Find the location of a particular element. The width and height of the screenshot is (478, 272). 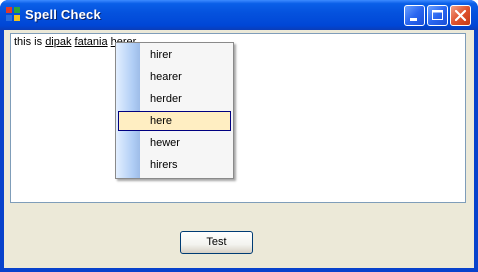

close-icon is located at coordinates (460, 15).